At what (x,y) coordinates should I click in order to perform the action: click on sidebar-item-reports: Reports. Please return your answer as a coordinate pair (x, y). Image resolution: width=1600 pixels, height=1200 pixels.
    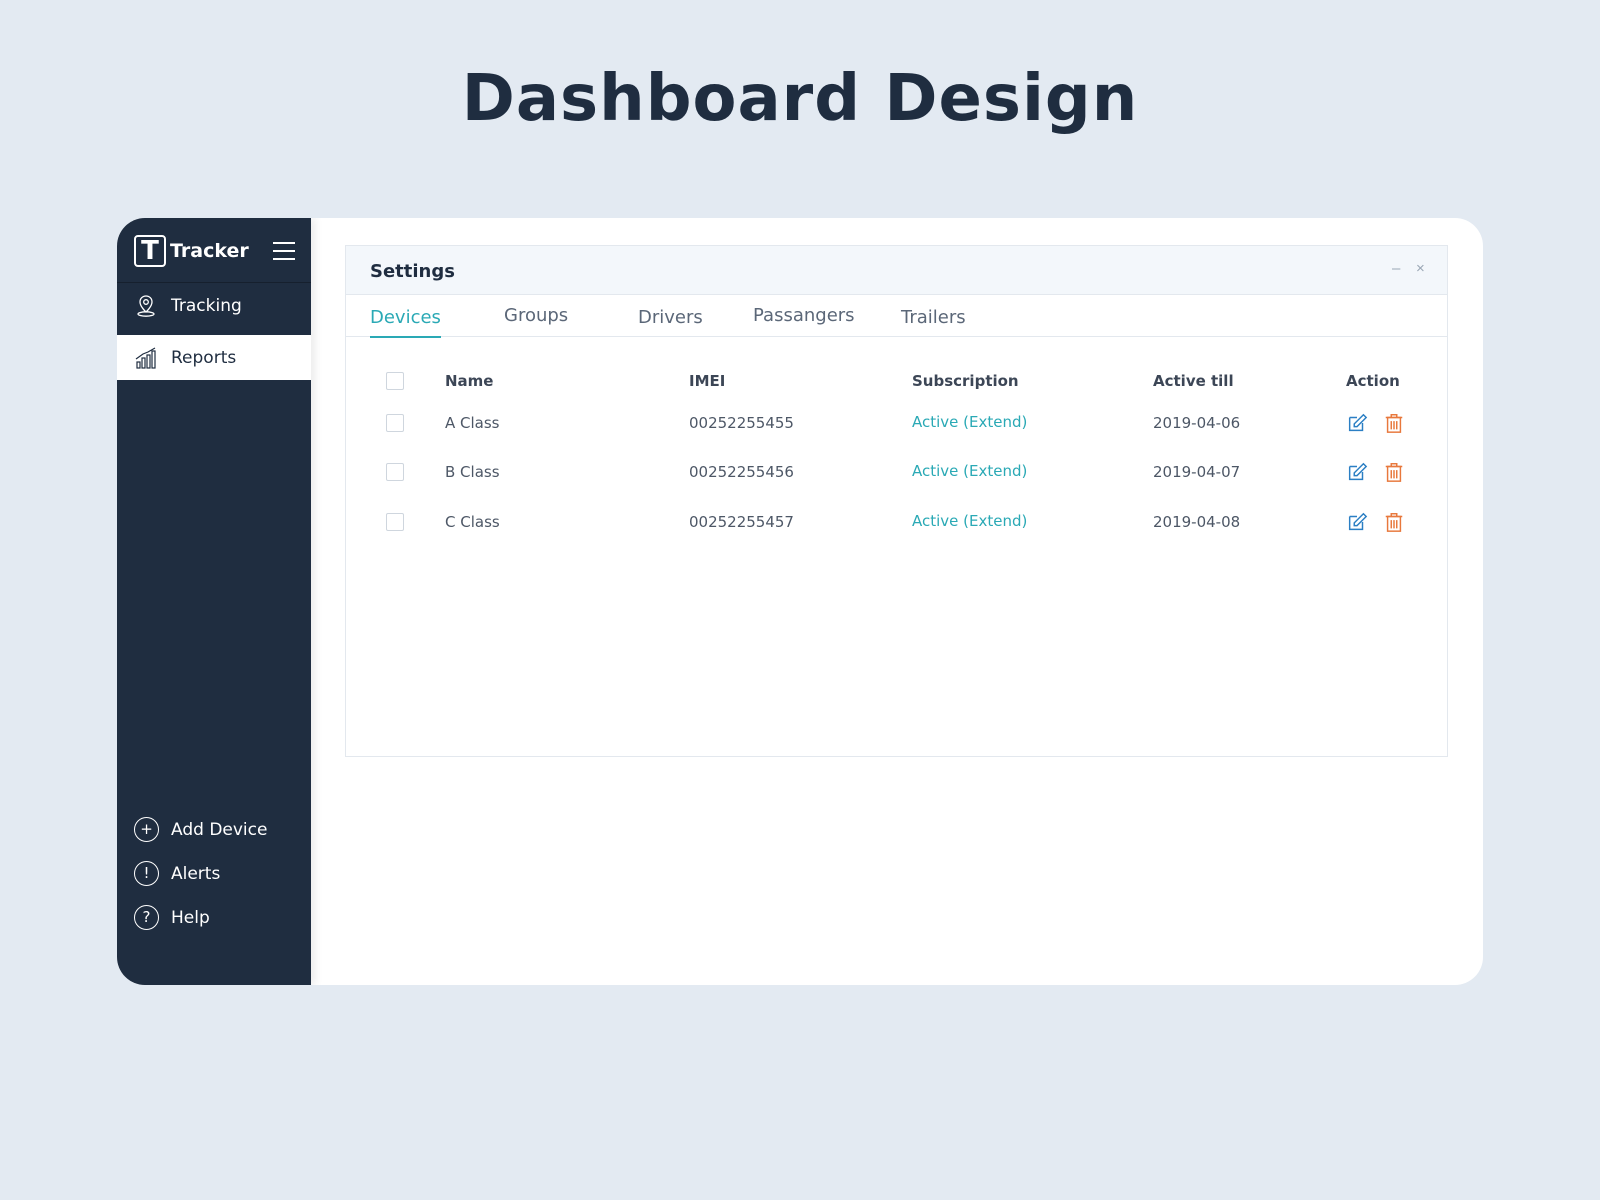
    Looking at the image, I should click on (214, 357).